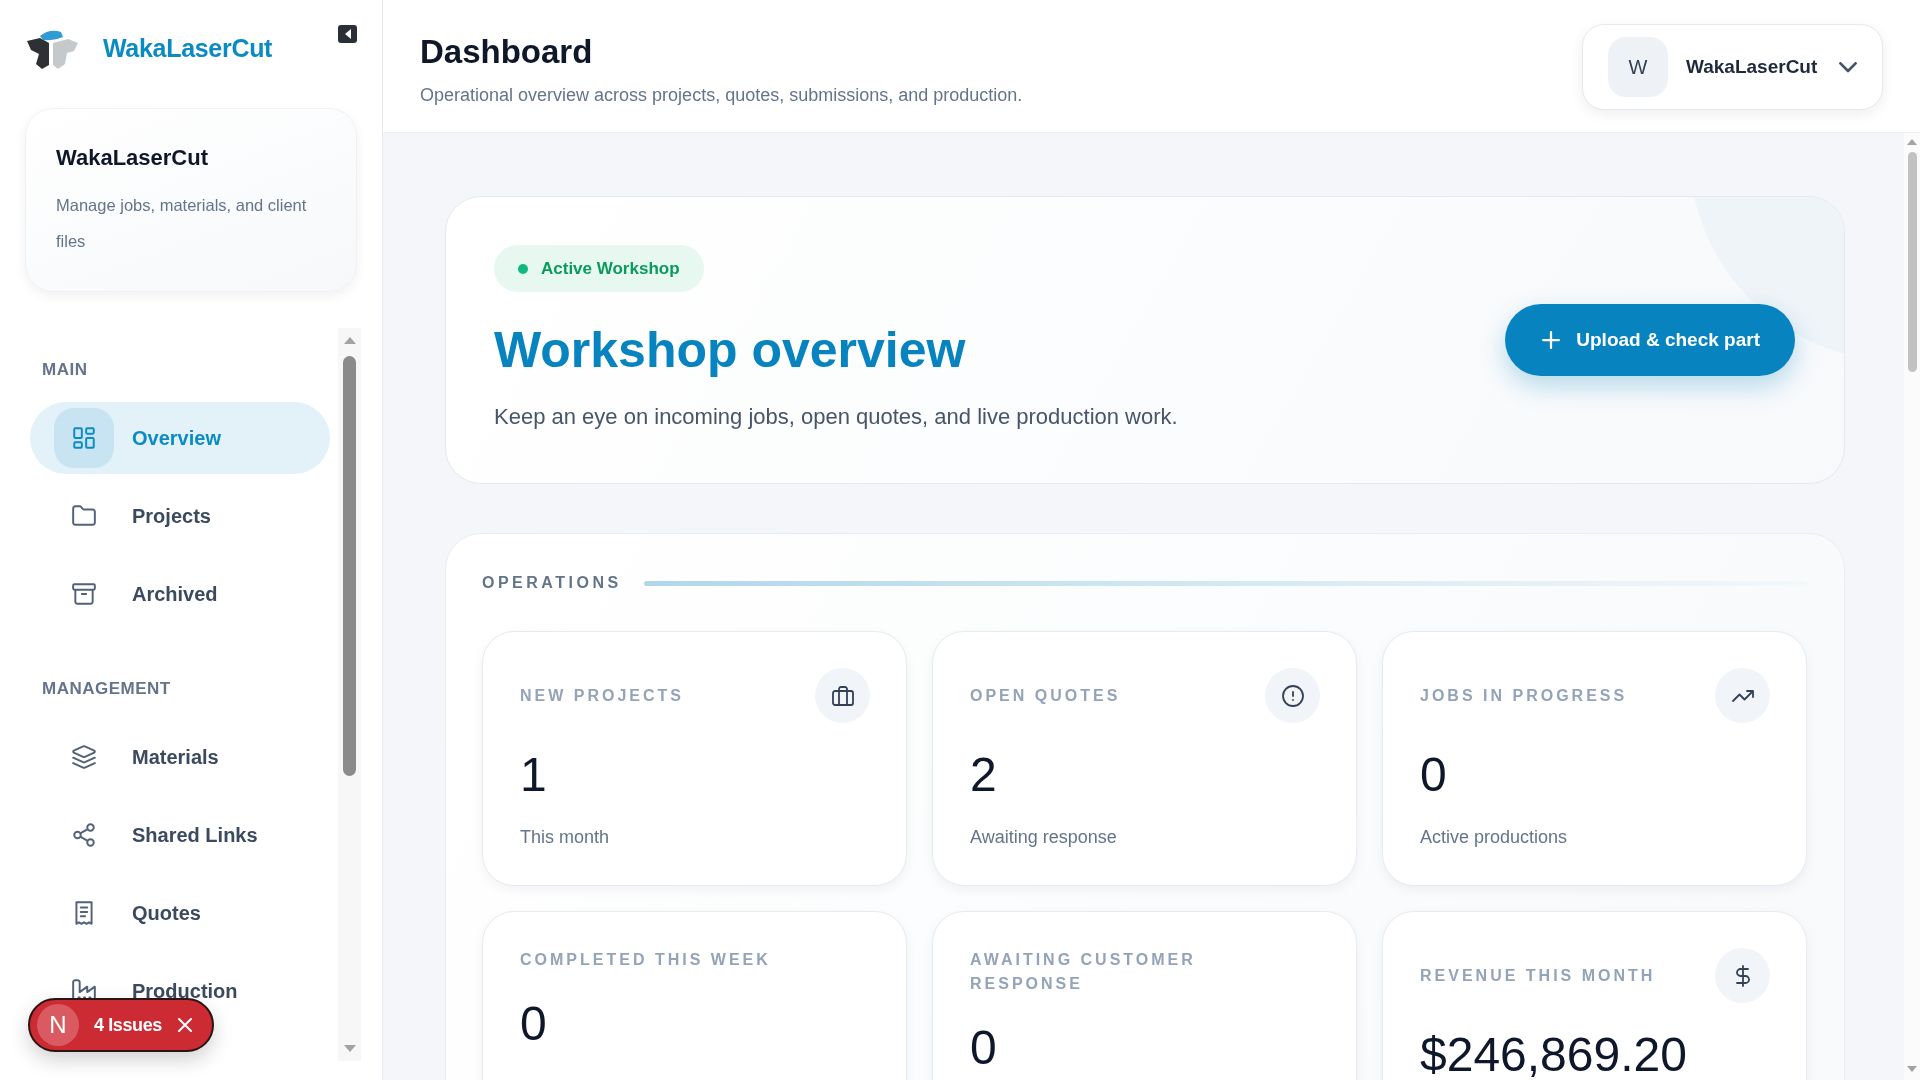 This screenshot has height=1080, width=1920. Describe the element at coordinates (58, 1025) in the screenshot. I see `avatar: N` at that location.